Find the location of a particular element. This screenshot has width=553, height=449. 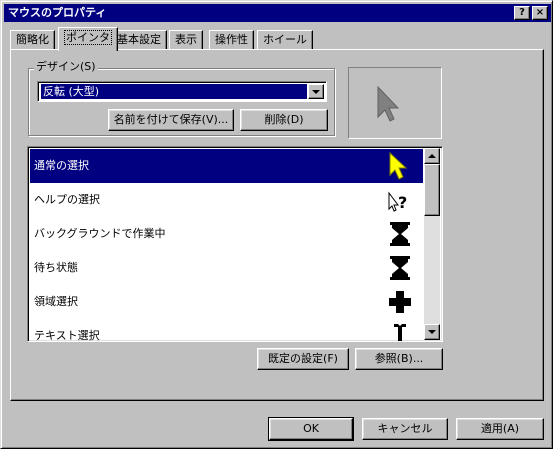

list-item: バックグラウンドで作業中 is located at coordinates (226, 234).